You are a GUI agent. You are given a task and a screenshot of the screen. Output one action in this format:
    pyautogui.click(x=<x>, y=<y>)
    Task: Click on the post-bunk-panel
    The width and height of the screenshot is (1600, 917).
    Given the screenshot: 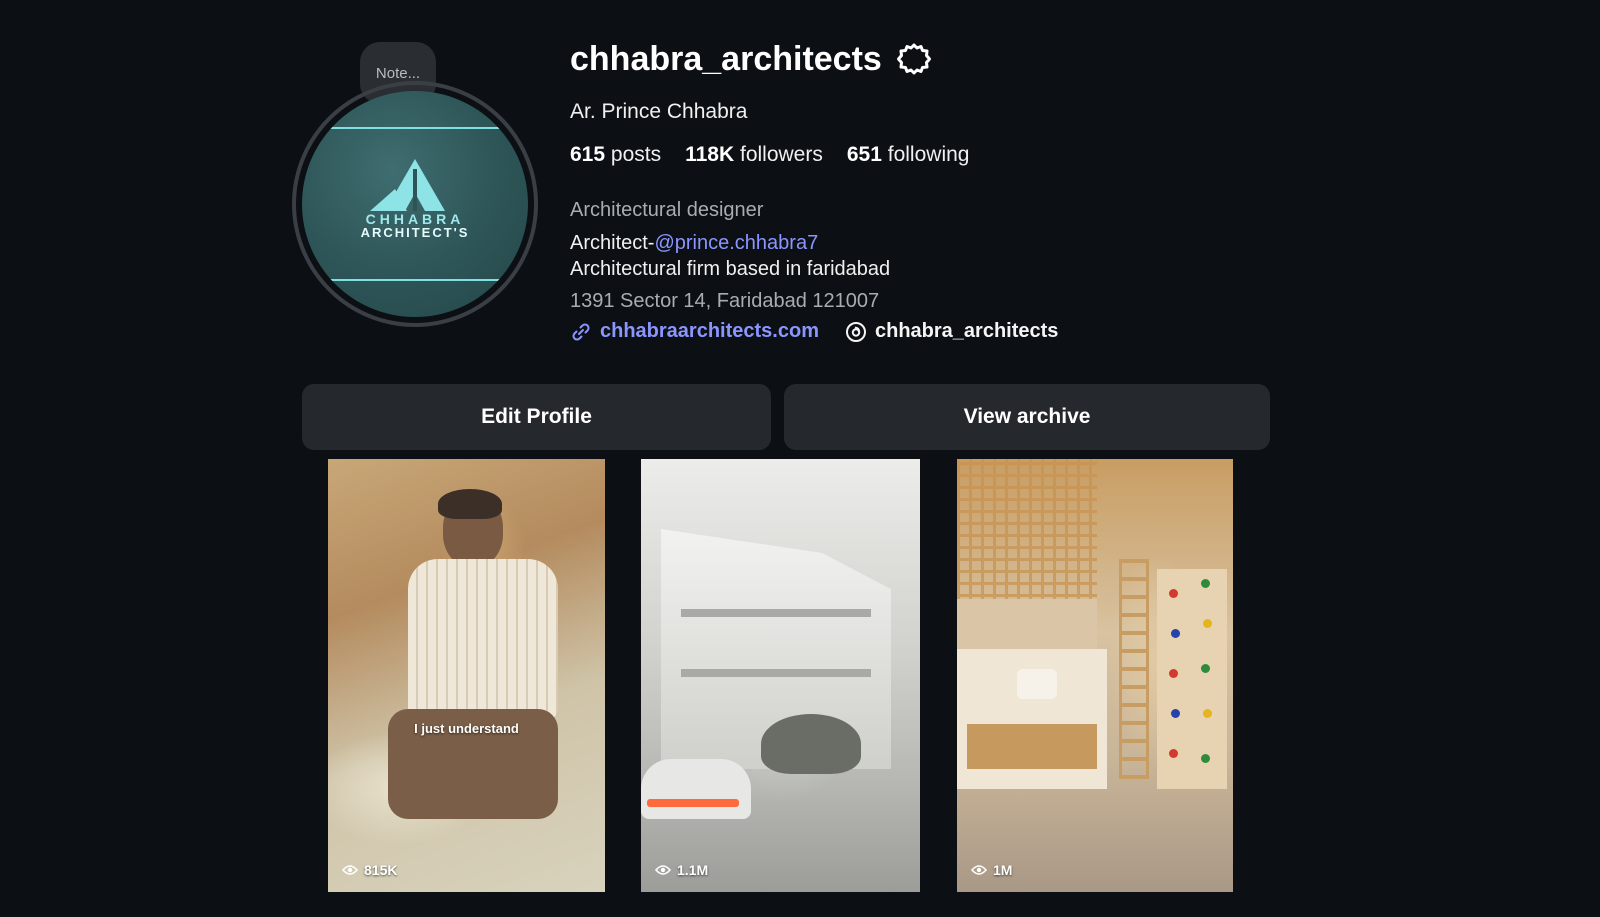 What is the action you would take?
    pyautogui.click(x=1027, y=624)
    